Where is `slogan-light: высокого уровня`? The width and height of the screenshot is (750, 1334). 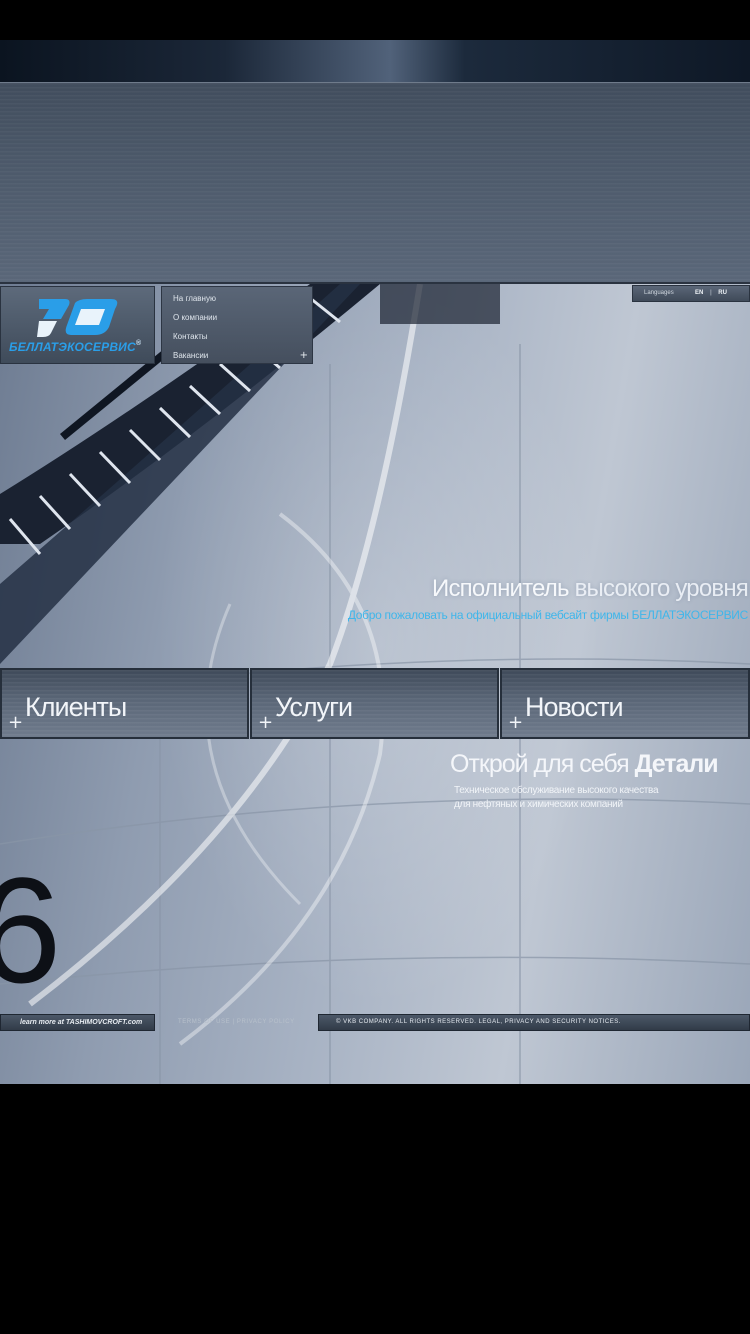 slogan-light: высокого уровня is located at coordinates (658, 588).